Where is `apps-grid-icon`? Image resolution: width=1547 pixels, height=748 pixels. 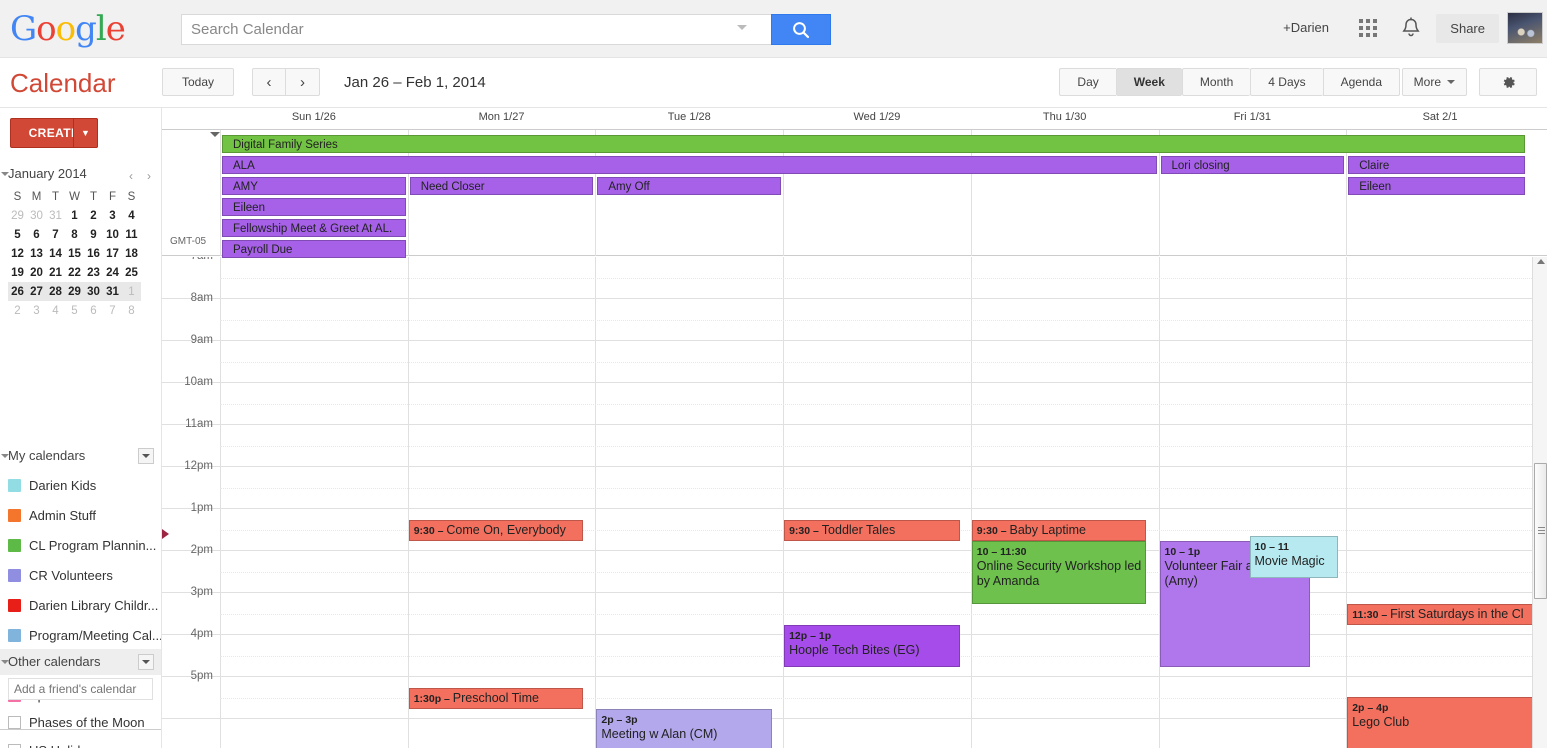 apps-grid-icon is located at coordinates (1369, 29).